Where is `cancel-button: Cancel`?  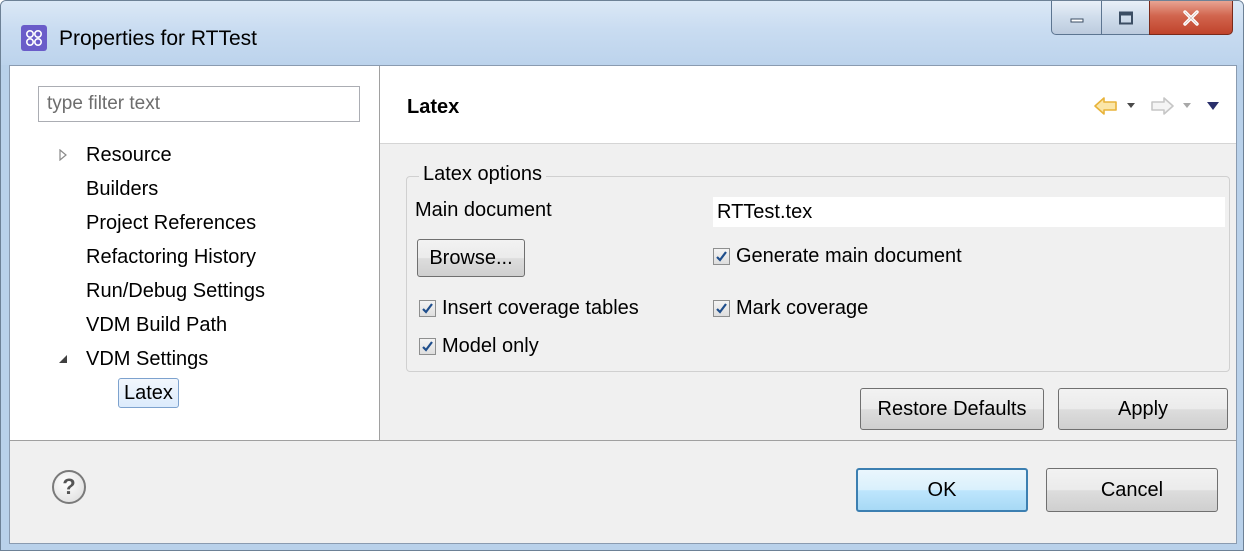 cancel-button: Cancel is located at coordinates (1132, 490).